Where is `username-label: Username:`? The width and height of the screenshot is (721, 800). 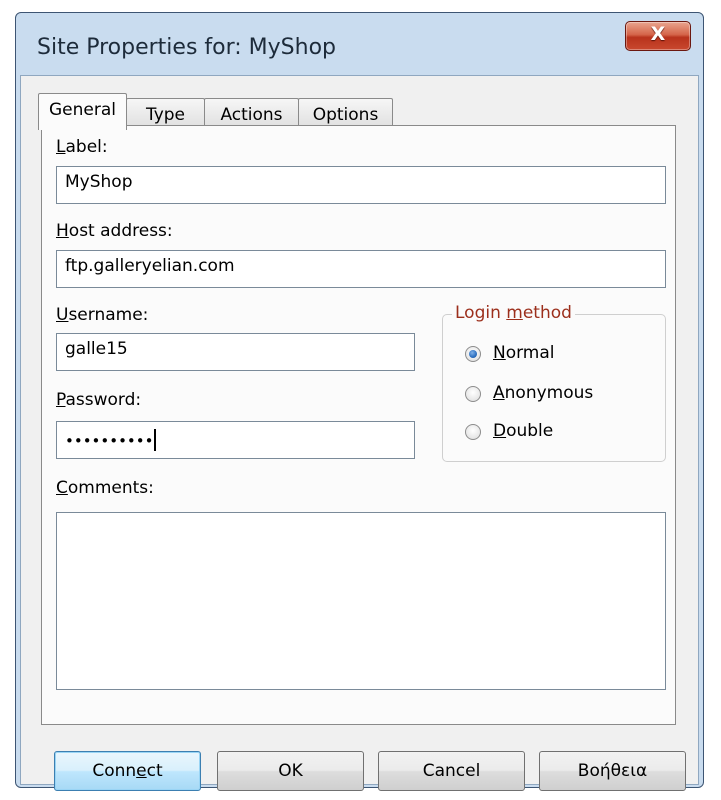 username-label: Username: is located at coordinates (102, 315).